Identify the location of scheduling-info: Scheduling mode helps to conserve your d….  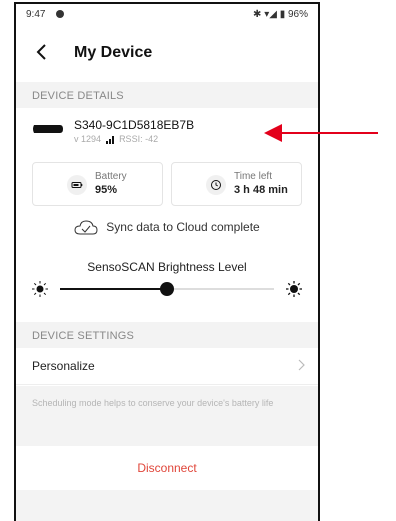
(167, 416).